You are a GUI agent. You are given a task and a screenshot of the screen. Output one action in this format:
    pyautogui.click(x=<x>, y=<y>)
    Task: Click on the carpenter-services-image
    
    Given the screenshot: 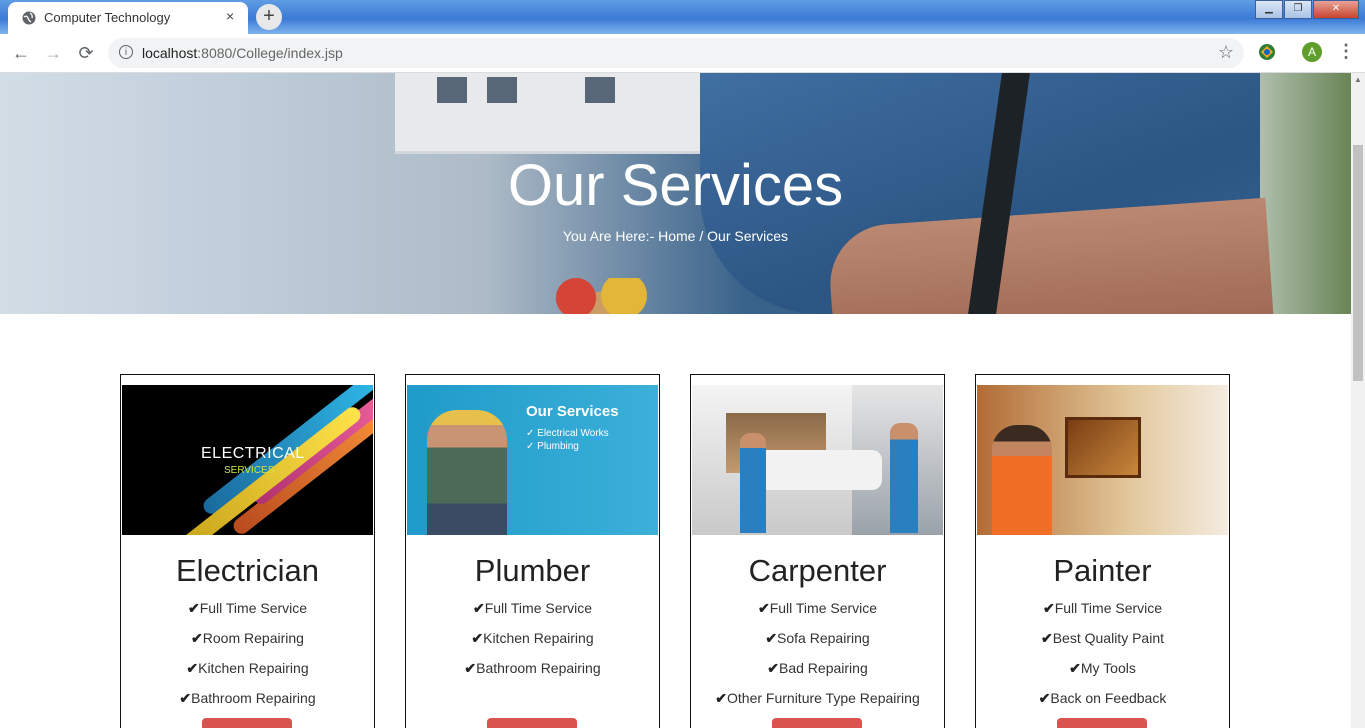 What is the action you would take?
    pyautogui.click(x=817, y=460)
    